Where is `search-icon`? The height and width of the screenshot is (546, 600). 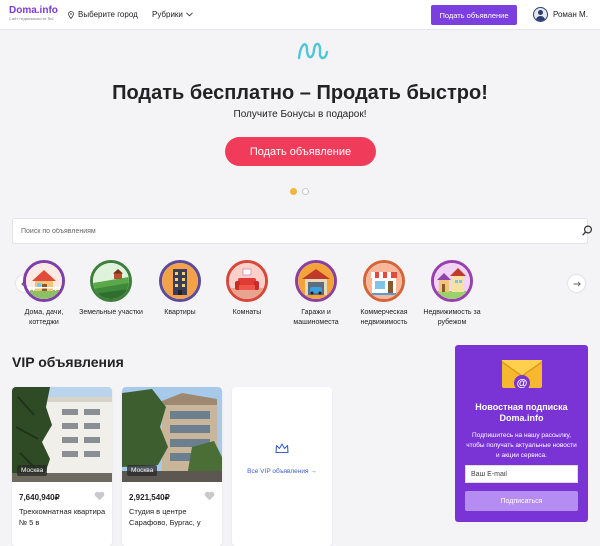
search-icon is located at coordinates (587, 230).